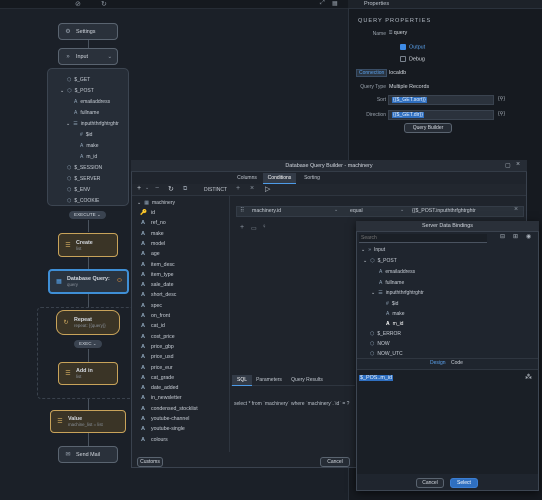 Image resolution: width=542 pixels, height=500 pixels. What do you see at coordinates (147, 213) in the screenshot?
I see `column-item: 🔑 id` at bounding box center [147, 213].